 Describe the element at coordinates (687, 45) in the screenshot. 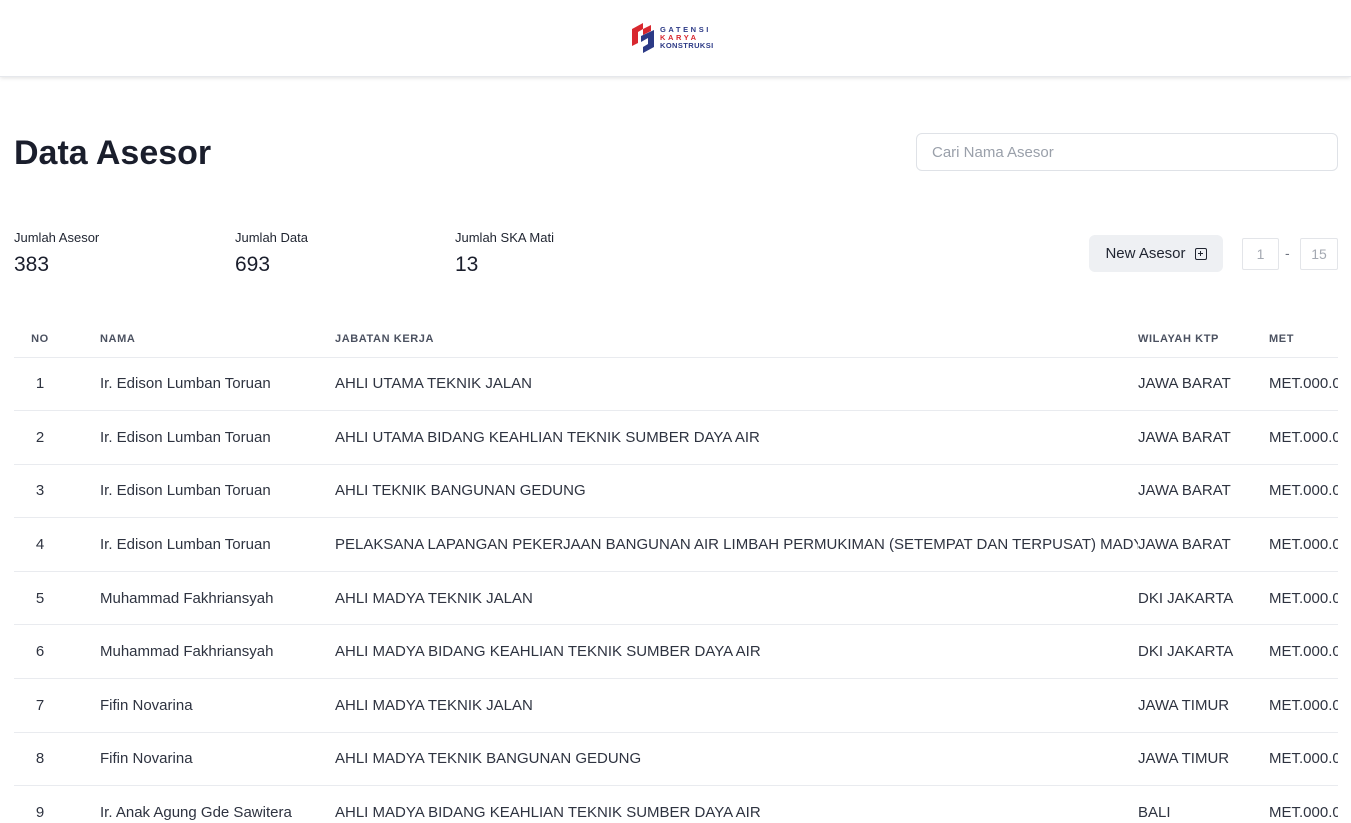

I see `logo-line-3: KONSTRUKSI` at that location.